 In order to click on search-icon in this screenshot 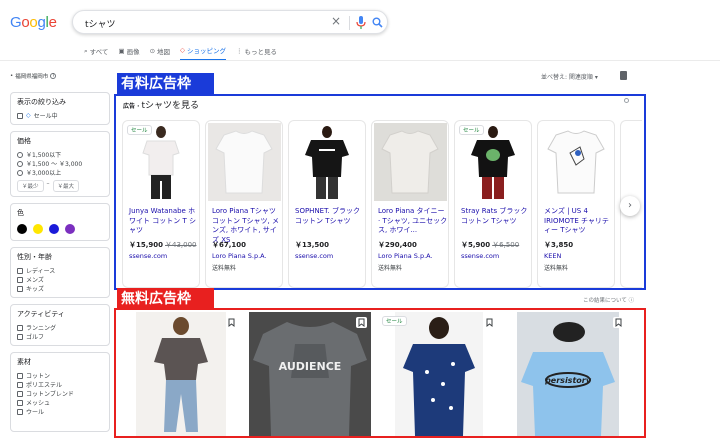, I will do `click(377, 22)`.